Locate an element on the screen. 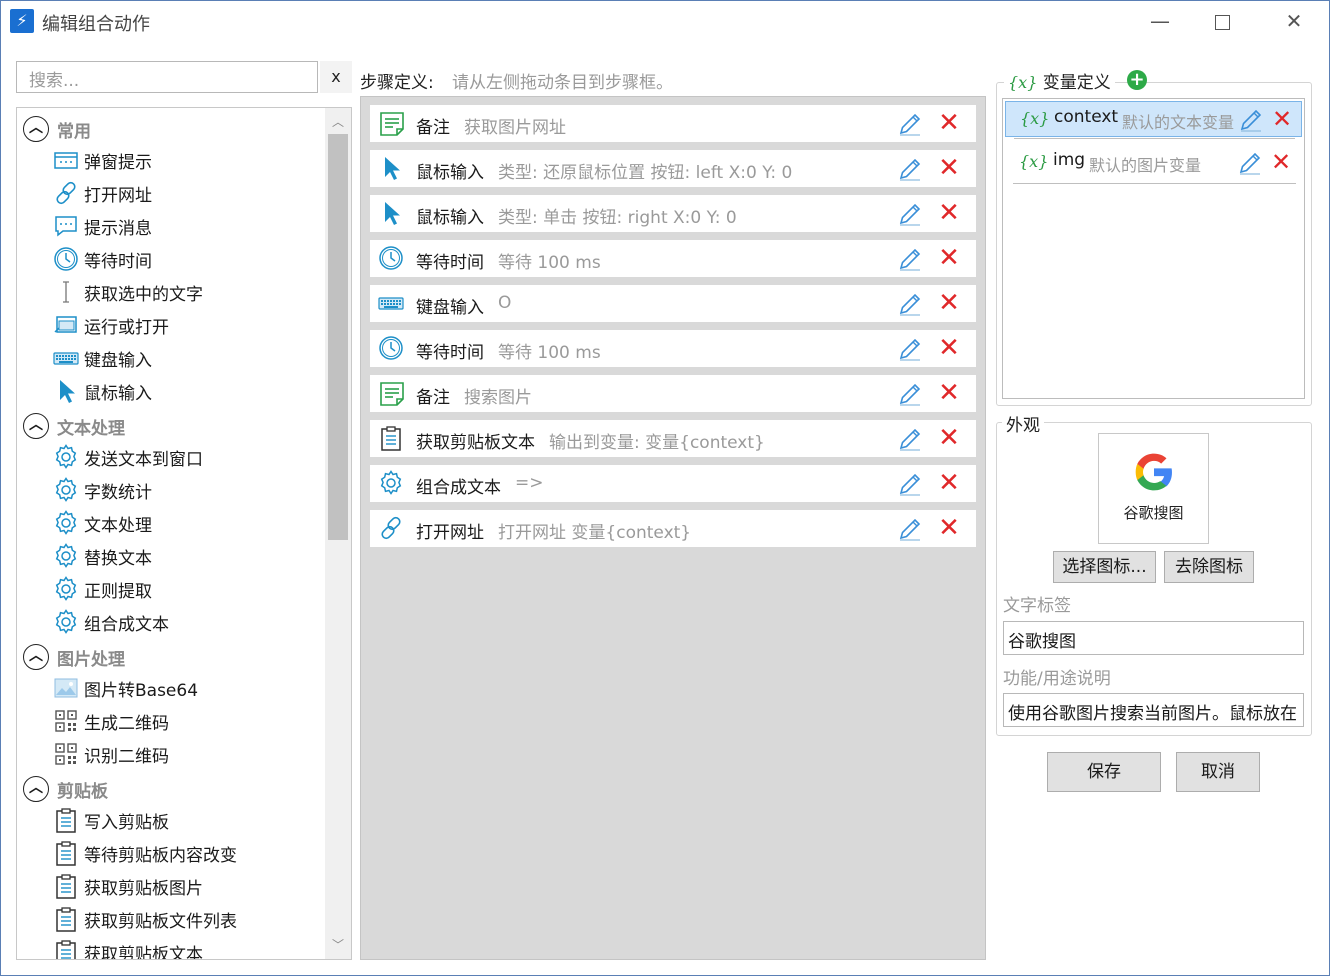 Image resolution: width=1330 pixels, height=976 pixels. tree-item: 获取剪贴板图片 is located at coordinates (170, 885).